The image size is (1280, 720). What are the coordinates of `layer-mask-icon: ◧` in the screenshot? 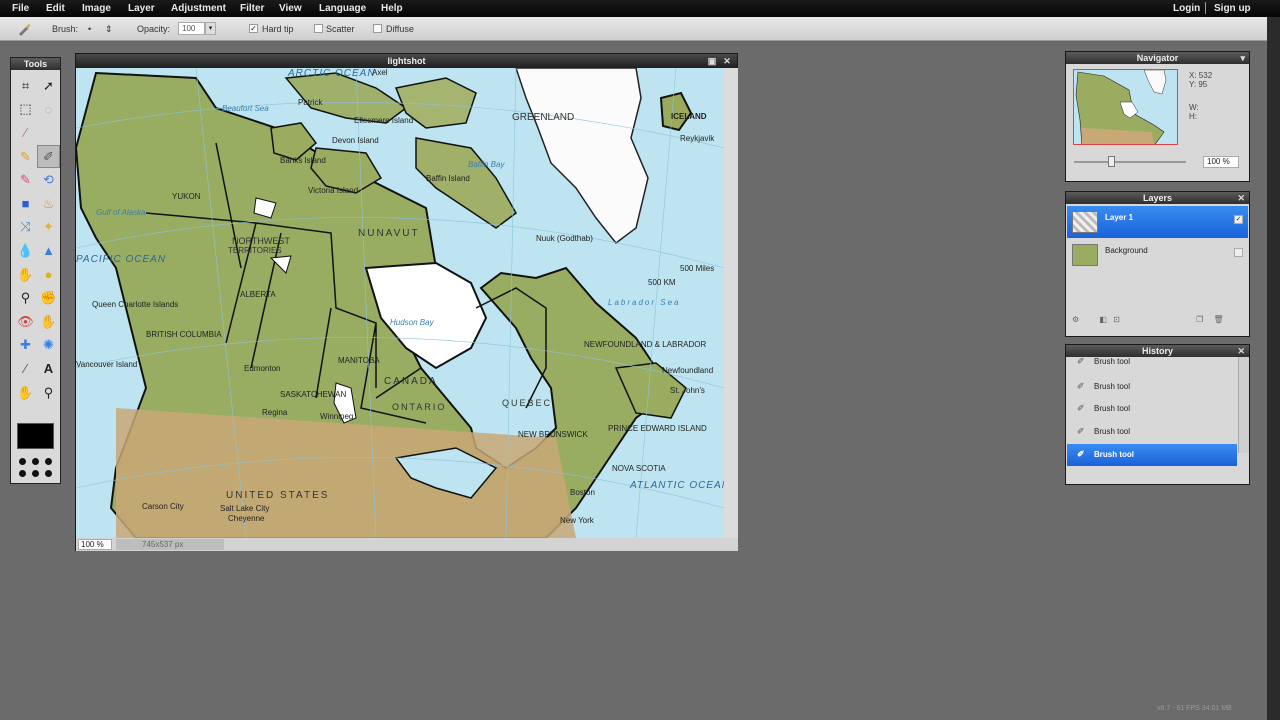 It's located at (1103, 319).